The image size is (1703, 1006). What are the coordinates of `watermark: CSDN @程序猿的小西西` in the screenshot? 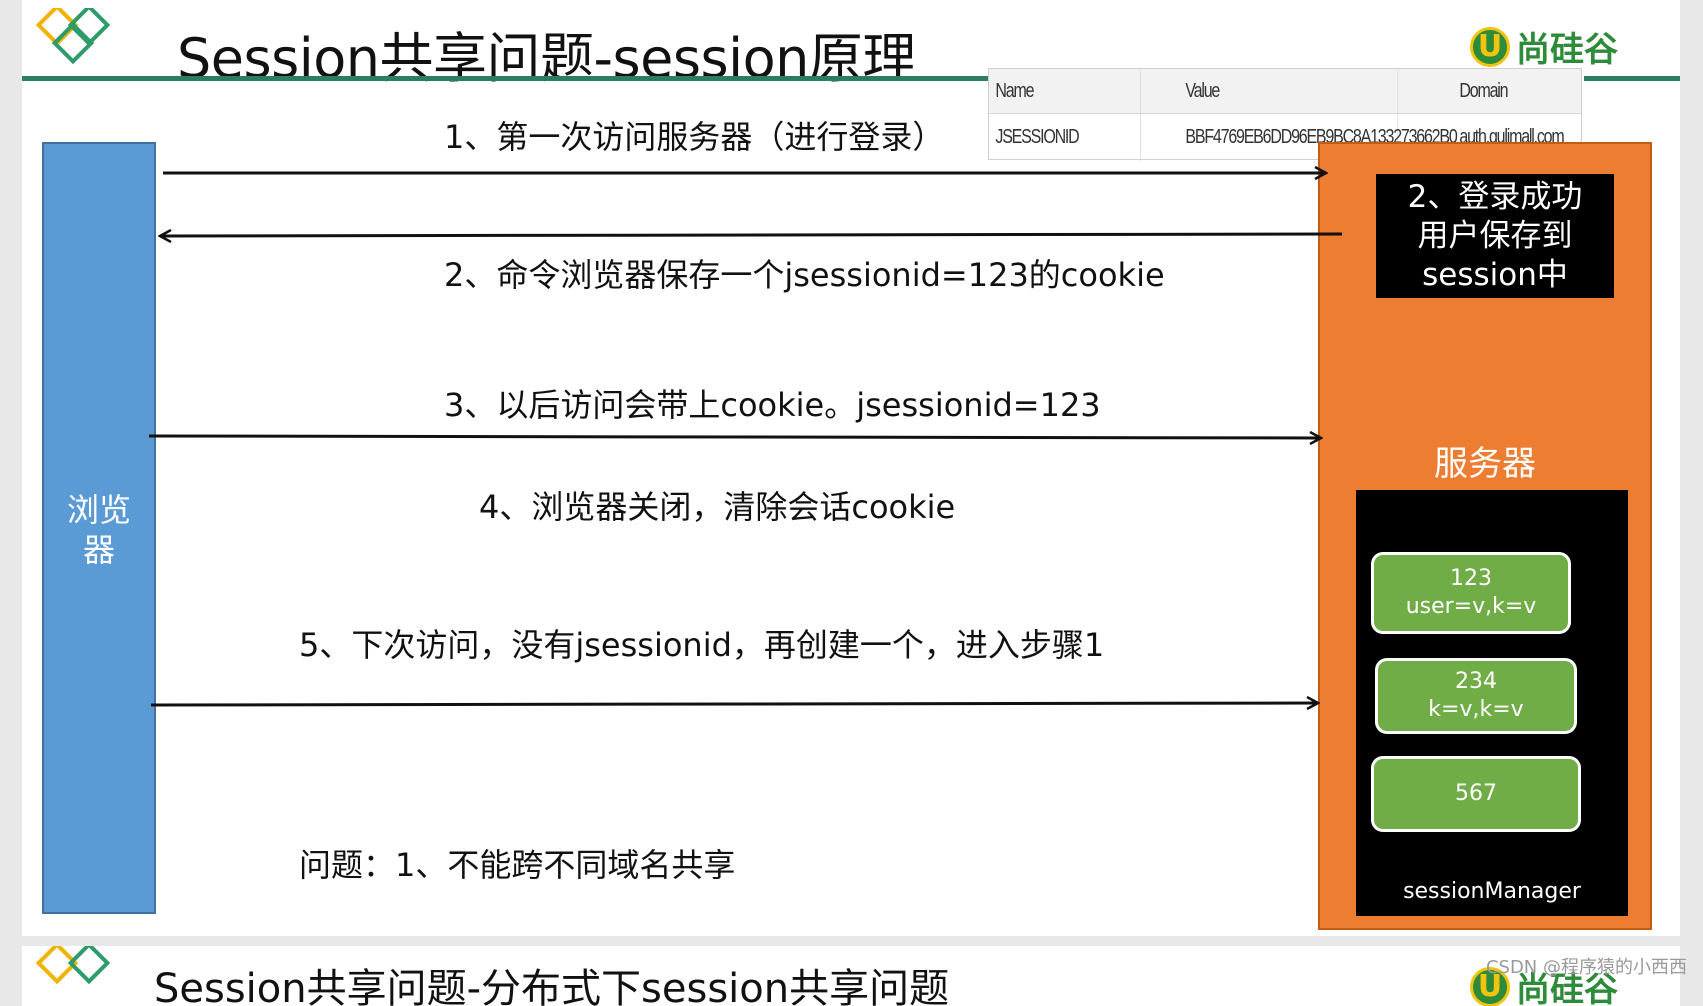 It's located at (1586, 966).